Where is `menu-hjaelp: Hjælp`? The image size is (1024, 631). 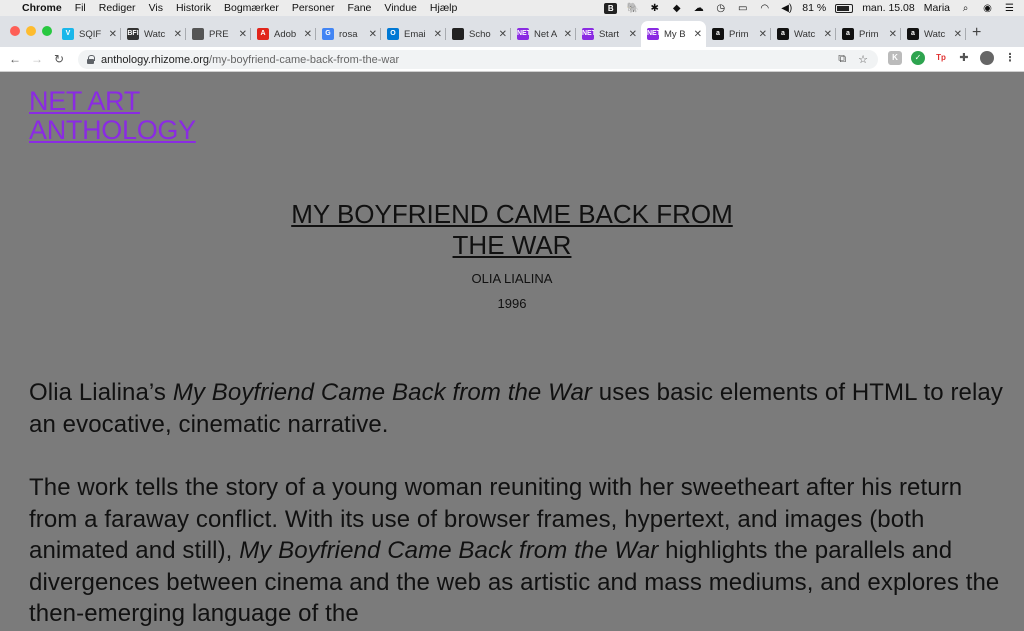 menu-hjaelp: Hjælp is located at coordinates (443, 8).